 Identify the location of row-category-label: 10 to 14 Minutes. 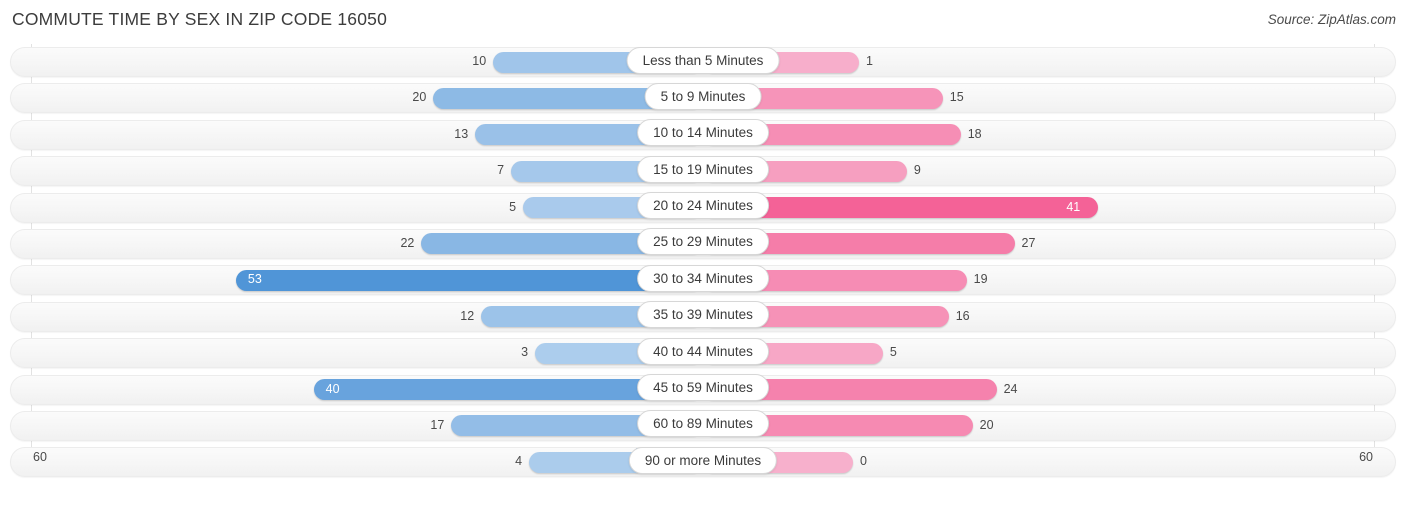
(703, 133).